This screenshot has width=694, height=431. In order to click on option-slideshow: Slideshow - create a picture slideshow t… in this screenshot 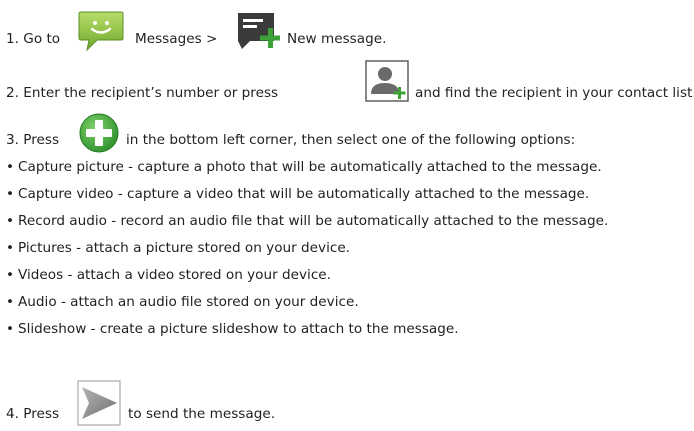, I will do `click(238, 329)`.